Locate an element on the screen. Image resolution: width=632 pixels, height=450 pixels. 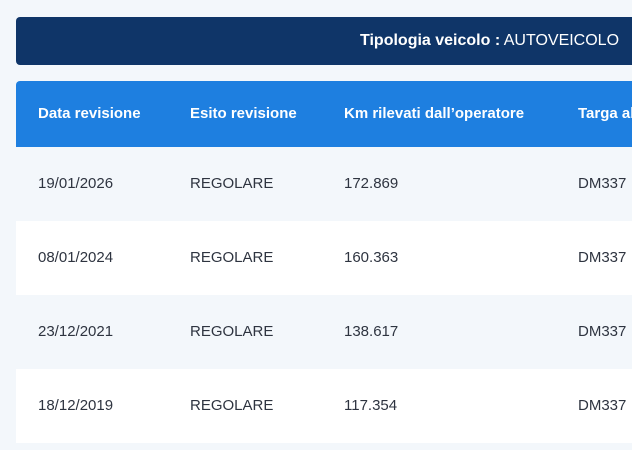
vehicle-type-value: AUTOVEICOLO is located at coordinates (561, 40).